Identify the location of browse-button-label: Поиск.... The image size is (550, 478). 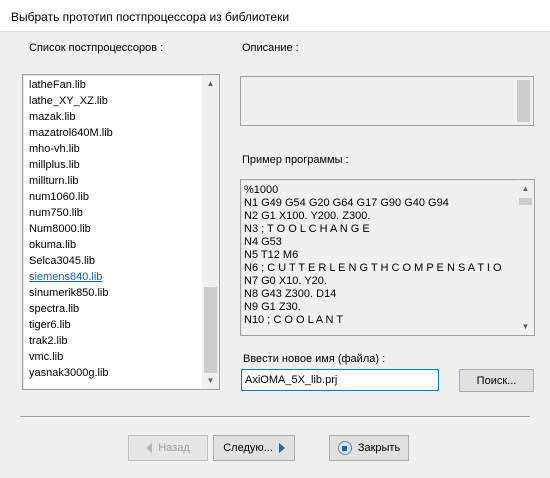
(496, 380).